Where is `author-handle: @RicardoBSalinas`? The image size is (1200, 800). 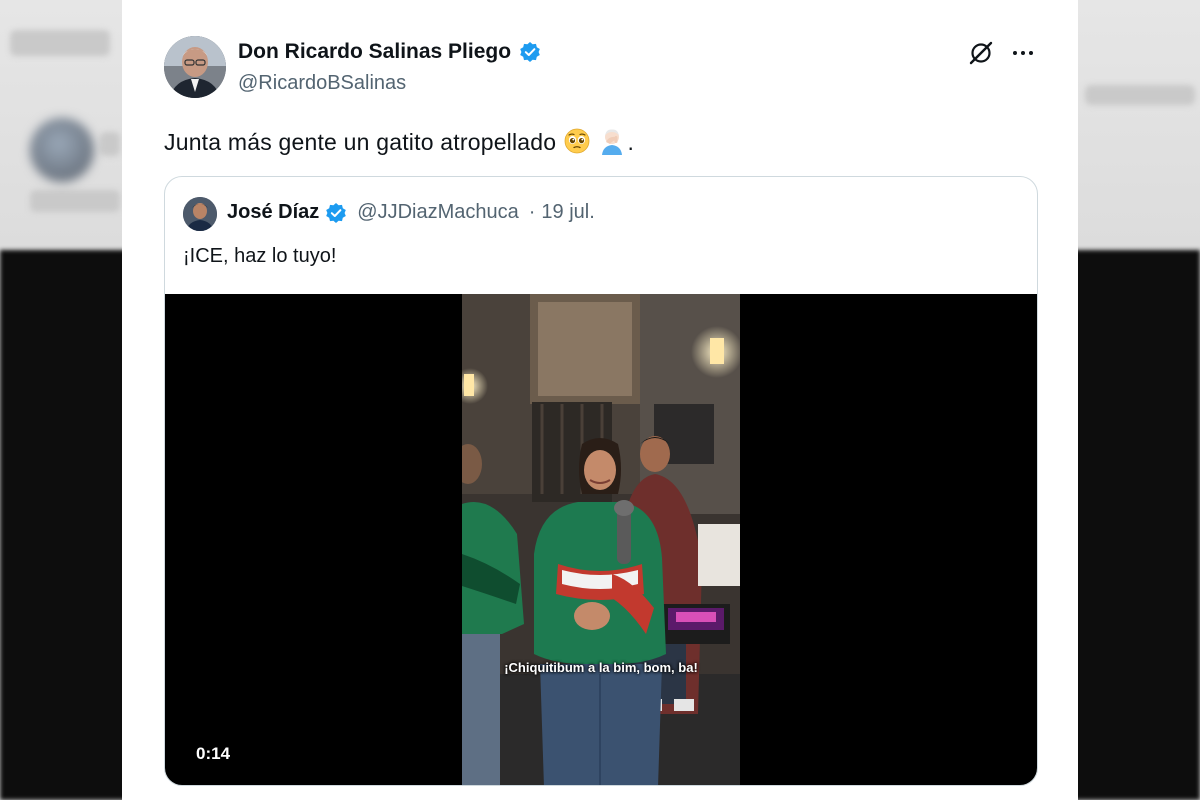
author-handle: @RicardoBSalinas is located at coordinates (322, 83).